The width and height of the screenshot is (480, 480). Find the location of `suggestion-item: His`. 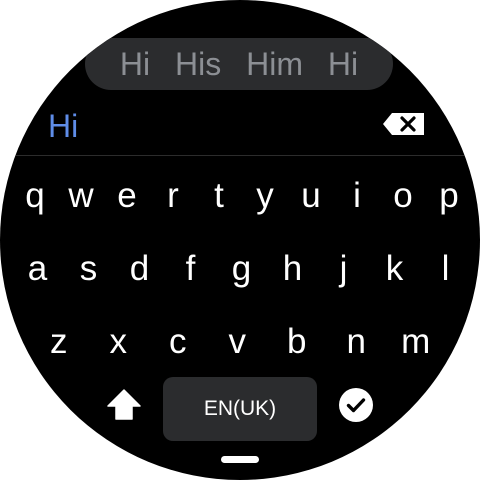

suggestion-item: His is located at coordinates (198, 64).